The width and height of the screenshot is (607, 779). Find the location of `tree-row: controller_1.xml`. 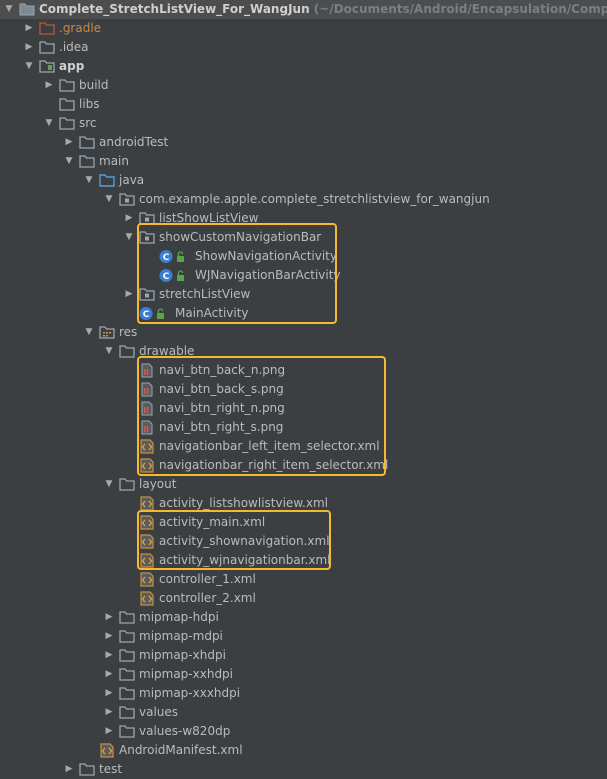

tree-row: controller_1.xml is located at coordinates (303, 579).